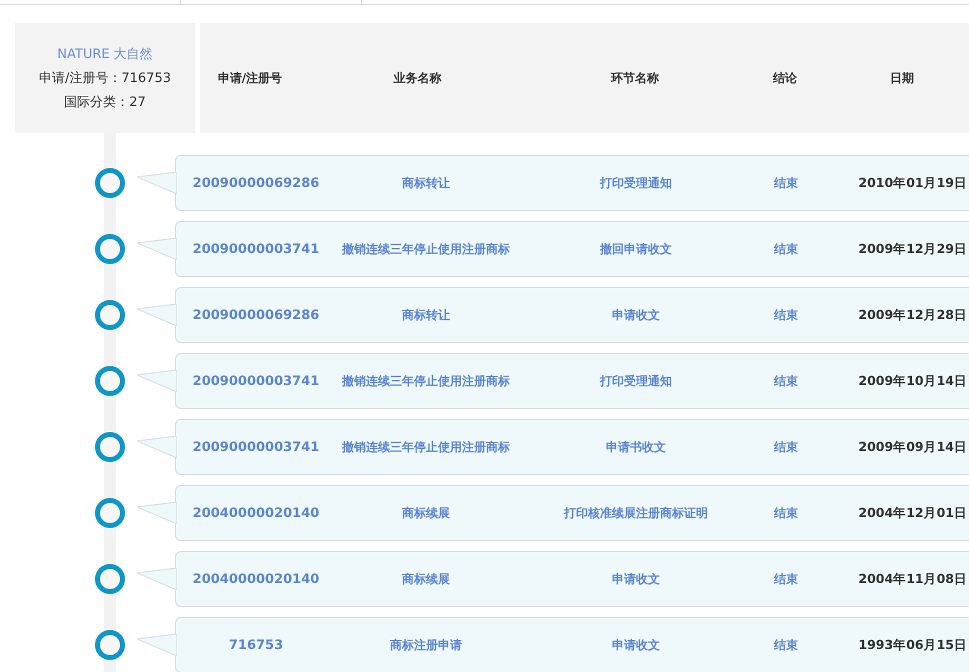 This screenshot has height=672, width=969. What do you see at coordinates (912, 513) in the screenshot?
I see `date: 2004年12月01日` at bounding box center [912, 513].